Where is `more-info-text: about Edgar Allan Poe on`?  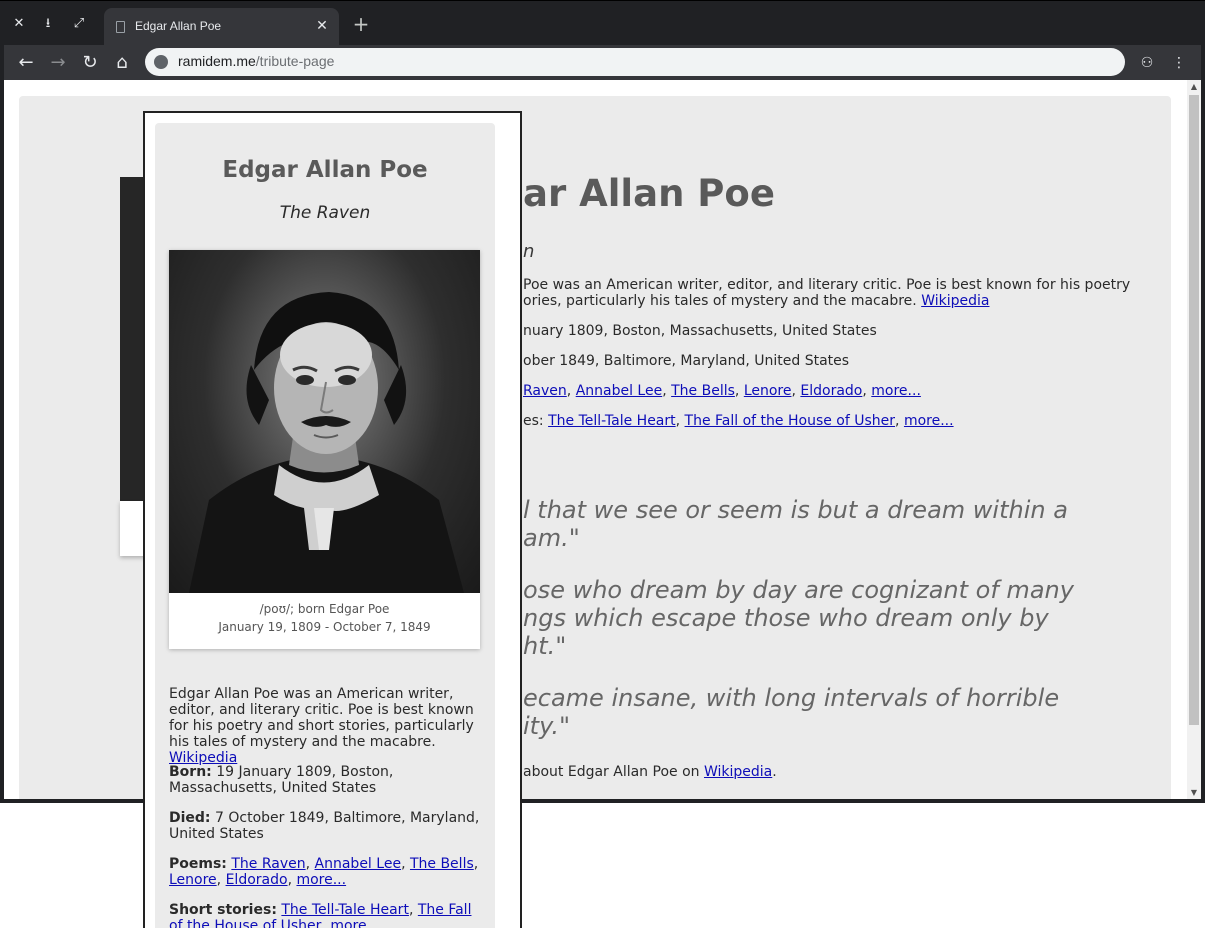
more-info-text: about Edgar Allan Poe on is located at coordinates (611, 772).